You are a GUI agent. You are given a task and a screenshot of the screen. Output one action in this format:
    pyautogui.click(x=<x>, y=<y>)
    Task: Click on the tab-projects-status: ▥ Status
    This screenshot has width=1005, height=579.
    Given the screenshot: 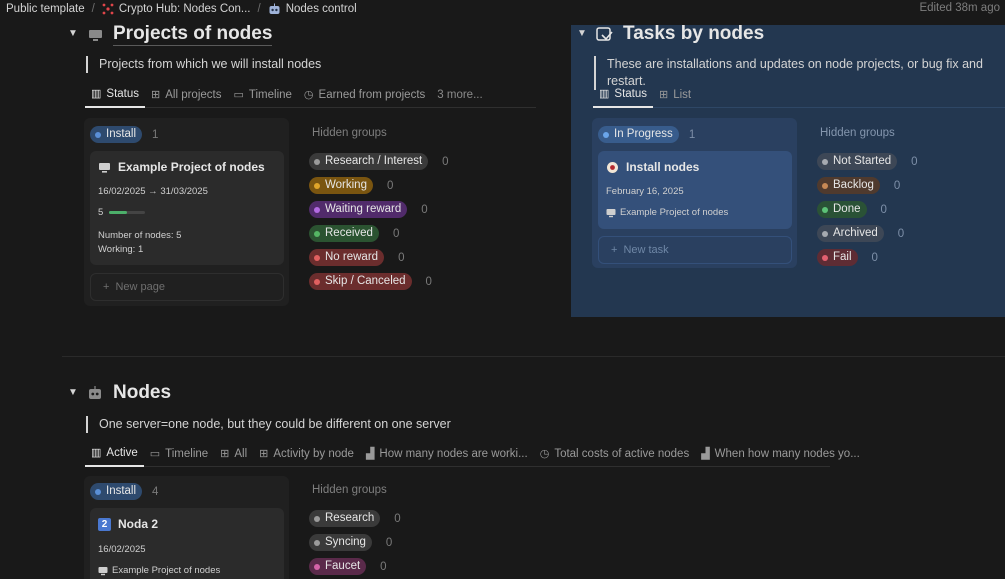 What is the action you would take?
    pyautogui.click(x=115, y=95)
    